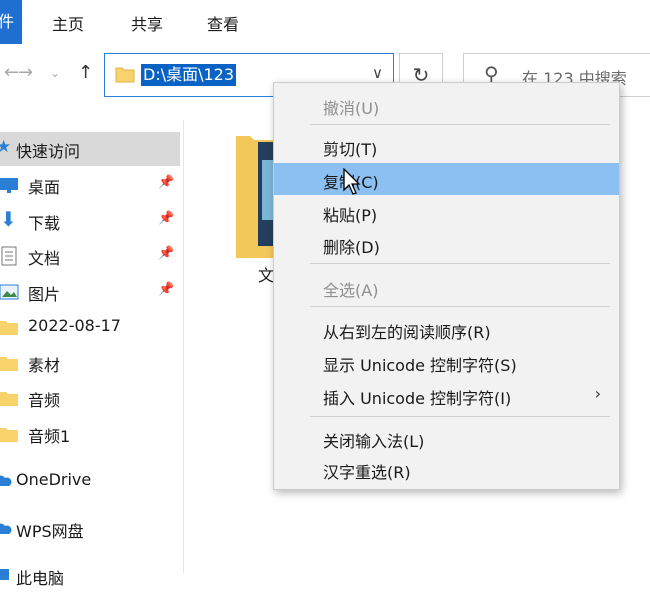 The width and height of the screenshot is (650, 593). I want to click on folder-name-label: 文, so click(266, 274).